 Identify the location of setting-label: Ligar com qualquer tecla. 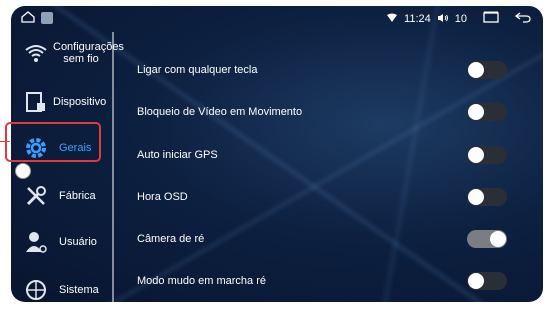
(197, 70).